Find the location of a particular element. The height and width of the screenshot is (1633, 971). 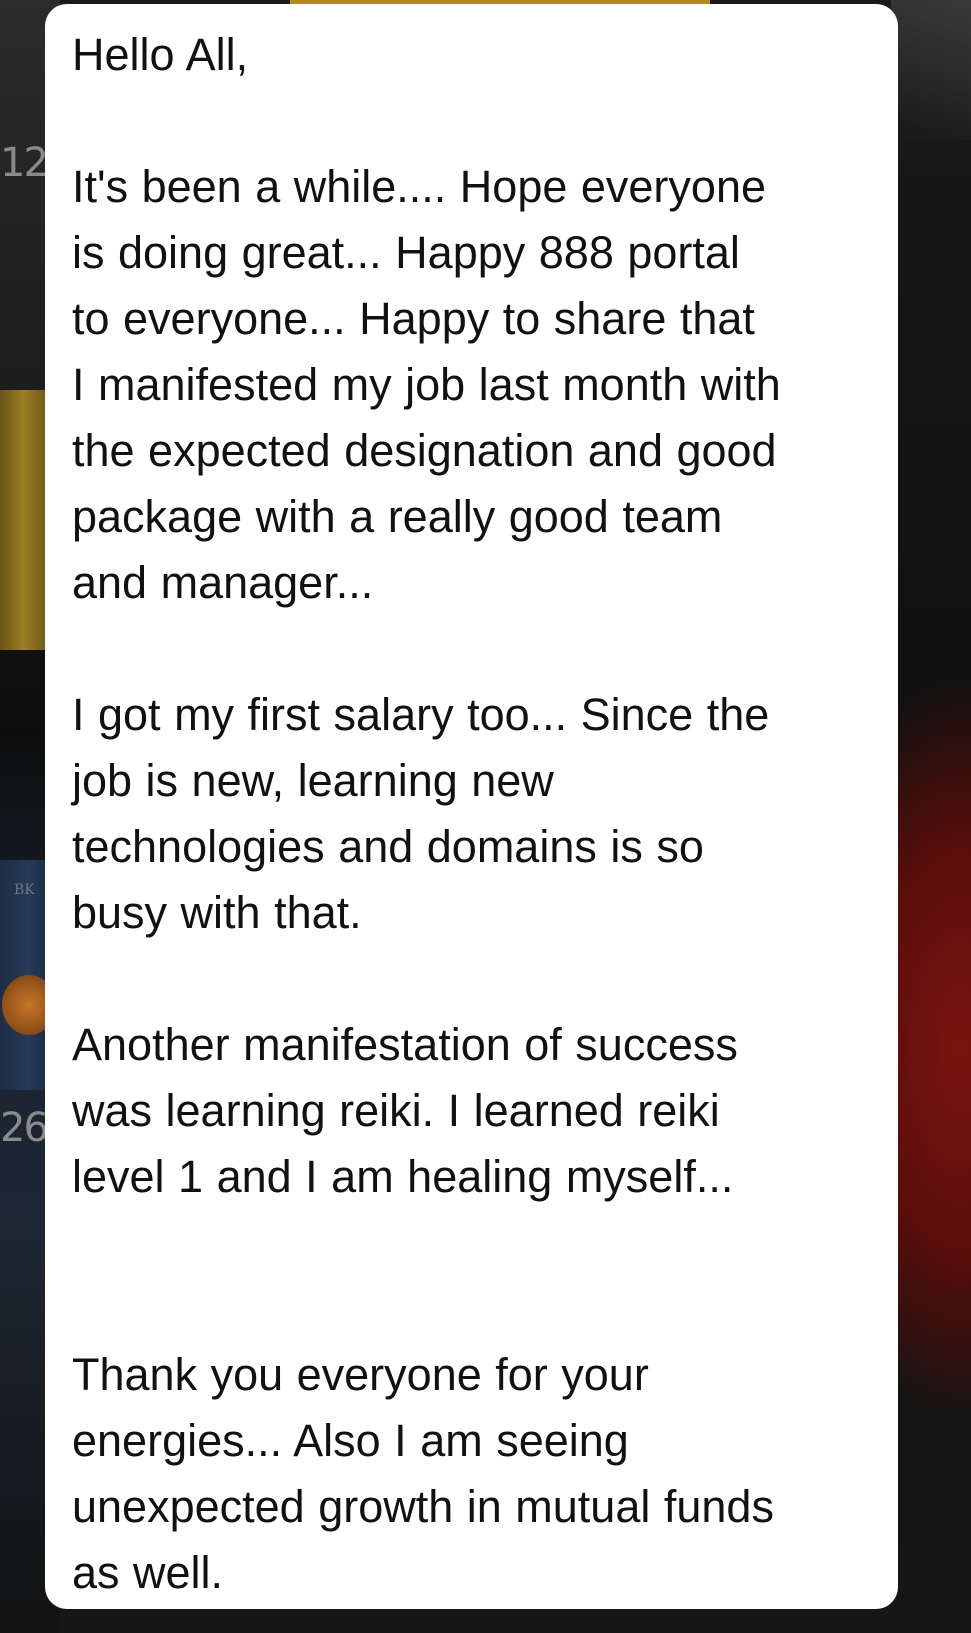

corner-shadow is located at coordinates (931, 70).